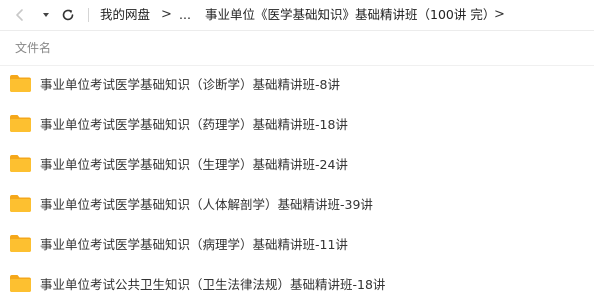  Describe the element at coordinates (88, 15) in the screenshot. I see `toolbar-divider` at that location.